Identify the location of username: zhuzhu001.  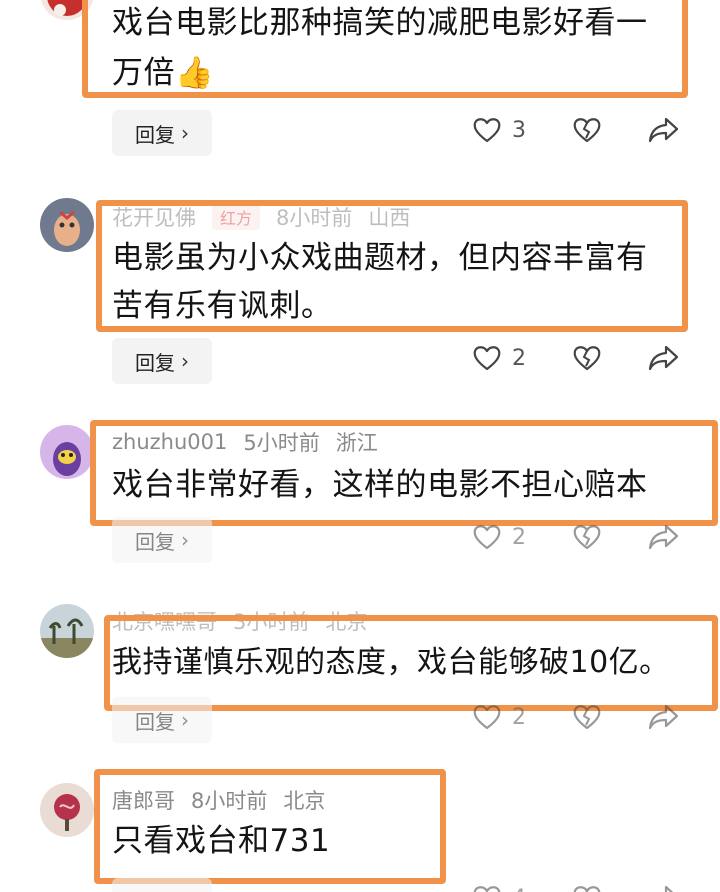
(169, 442).